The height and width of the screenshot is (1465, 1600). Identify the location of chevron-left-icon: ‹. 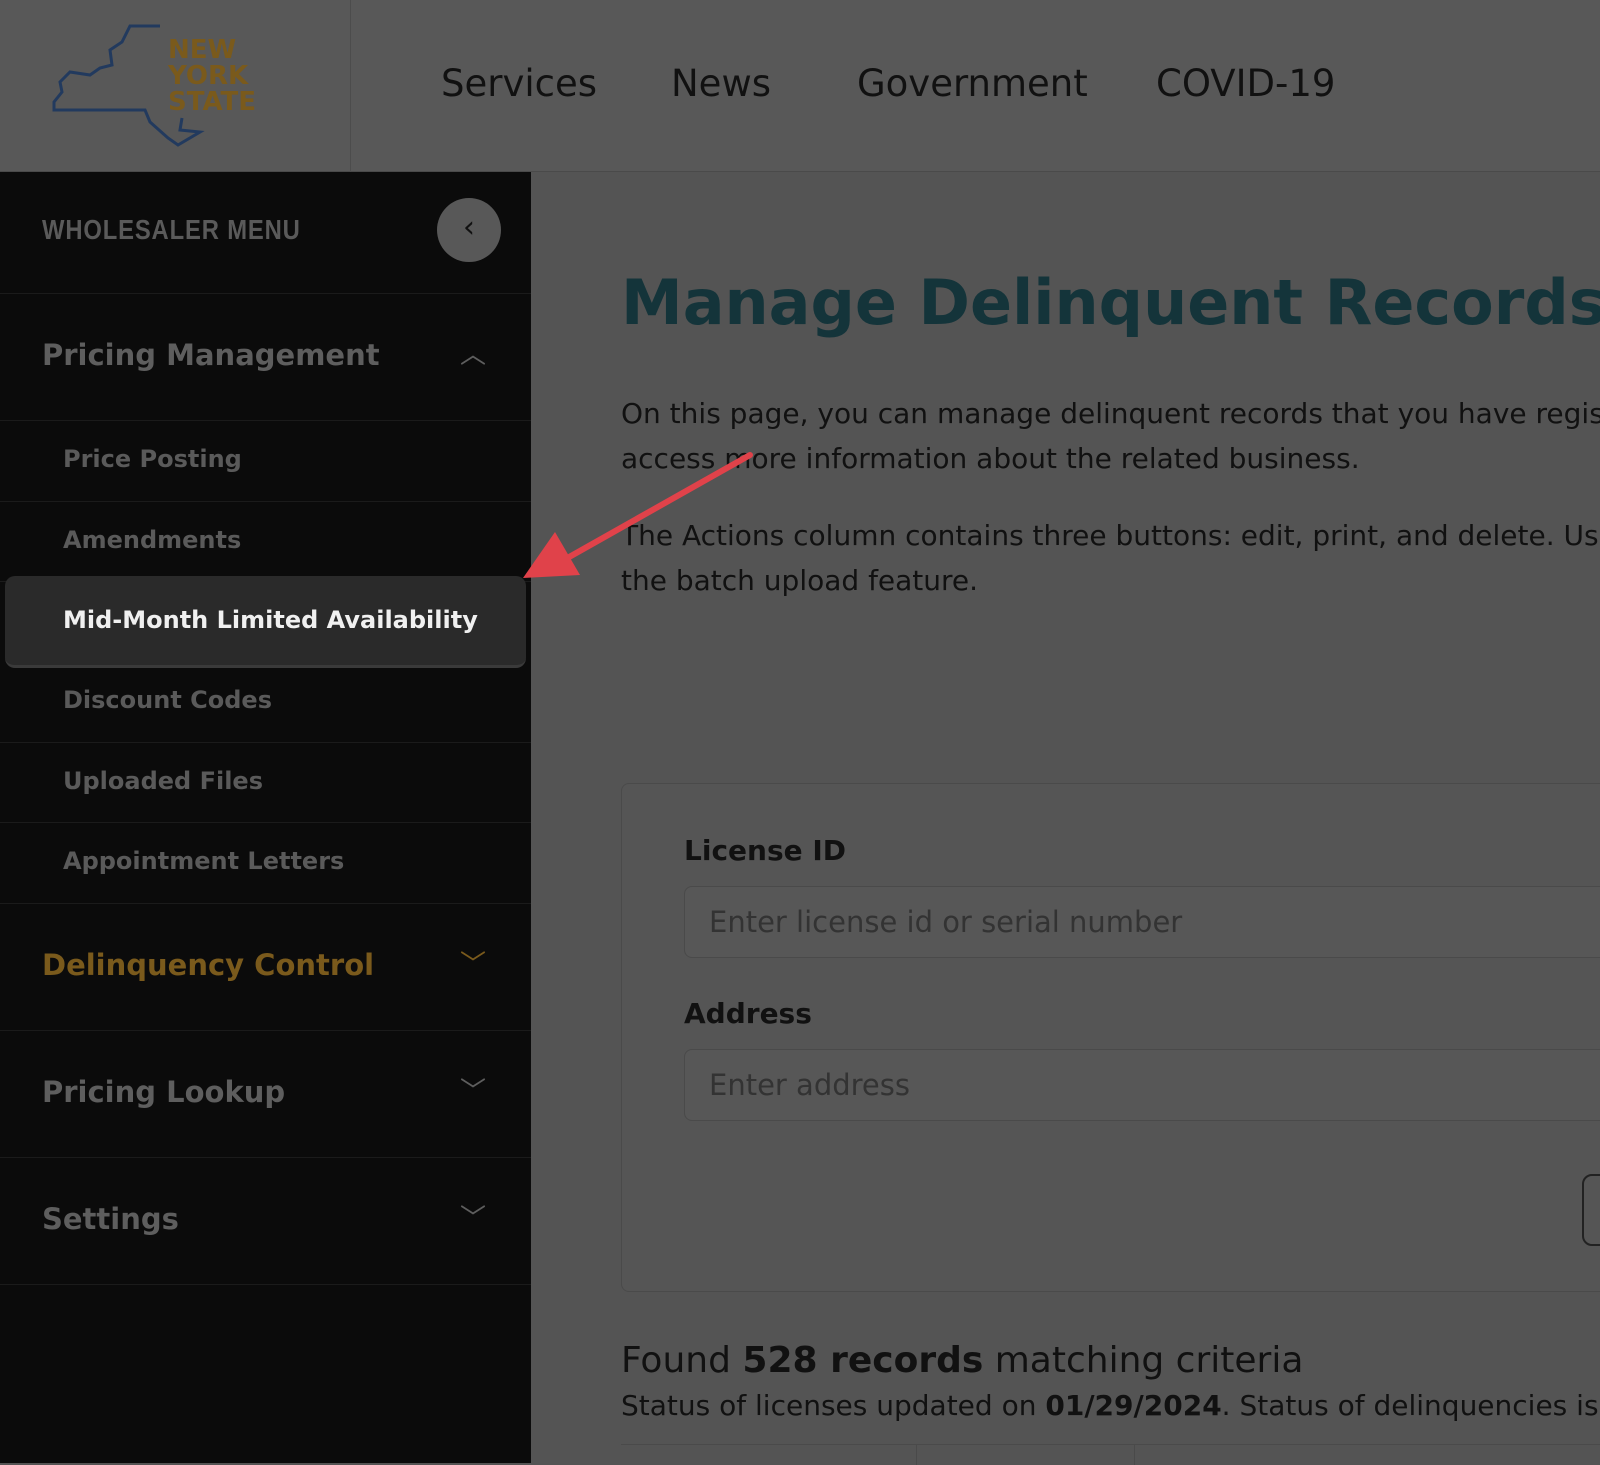
(469, 227).